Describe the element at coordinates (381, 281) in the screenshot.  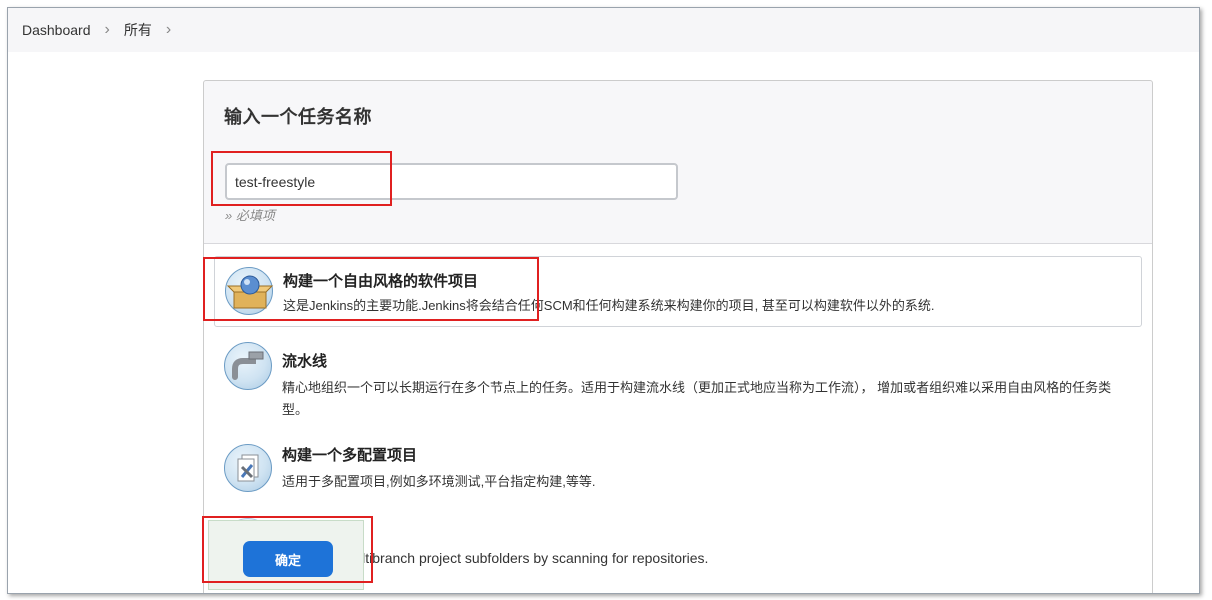
I see `job-type-title: 构建一个自由风格的软件项目` at that location.